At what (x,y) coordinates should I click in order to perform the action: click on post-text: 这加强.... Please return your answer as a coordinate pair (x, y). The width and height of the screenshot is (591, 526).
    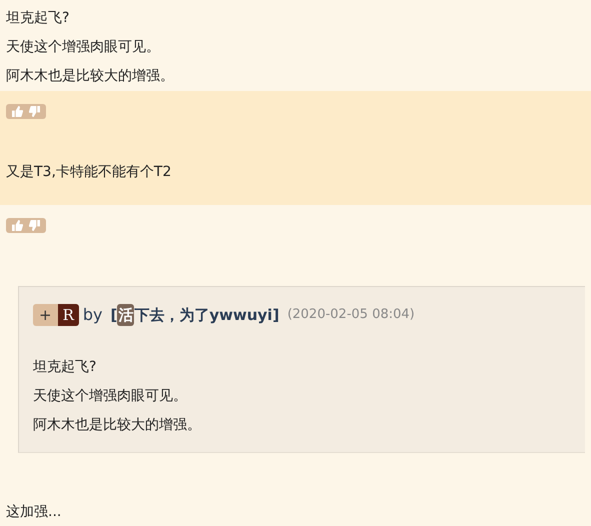
    Looking at the image, I should click on (34, 512).